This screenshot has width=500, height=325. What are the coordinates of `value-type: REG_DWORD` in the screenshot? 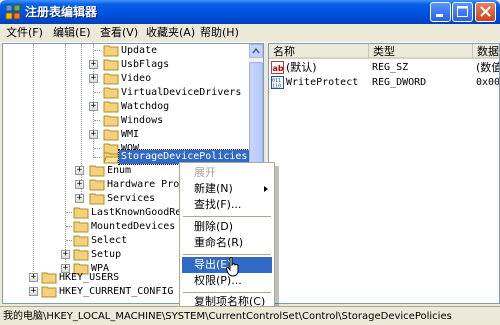 It's located at (399, 82).